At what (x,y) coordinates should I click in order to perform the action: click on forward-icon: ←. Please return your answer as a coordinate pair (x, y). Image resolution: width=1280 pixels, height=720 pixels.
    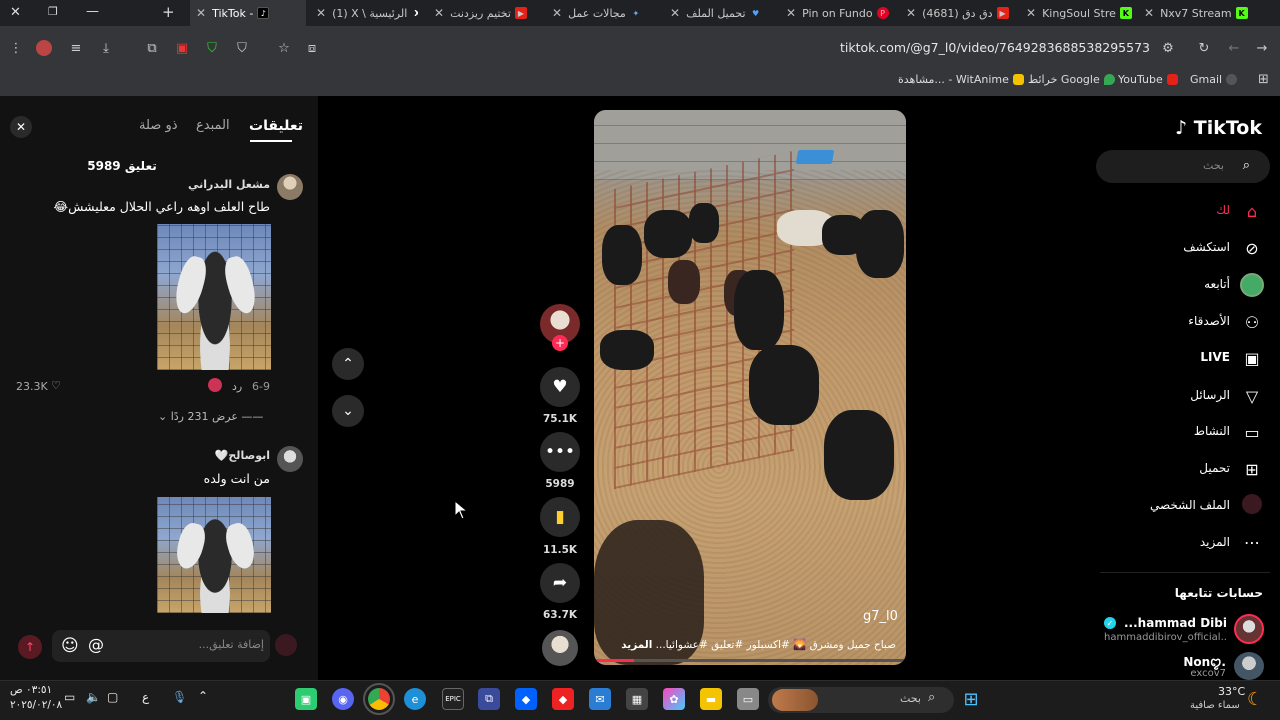
    Looking at the image, I should click on (1234, 48).